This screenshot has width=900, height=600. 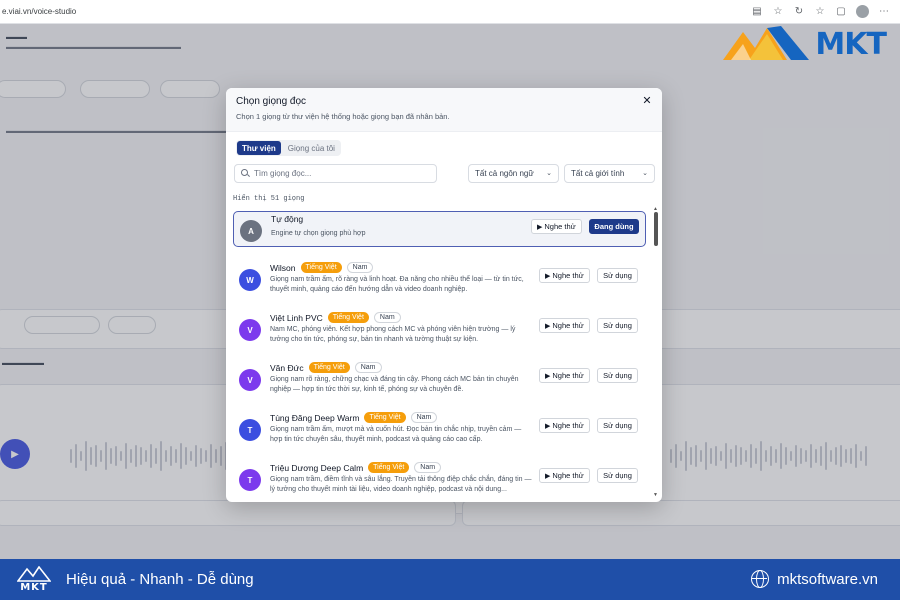 I want to click on voice-tabs: Thư viện Giọng của tôi, so click(x=288, y=148).